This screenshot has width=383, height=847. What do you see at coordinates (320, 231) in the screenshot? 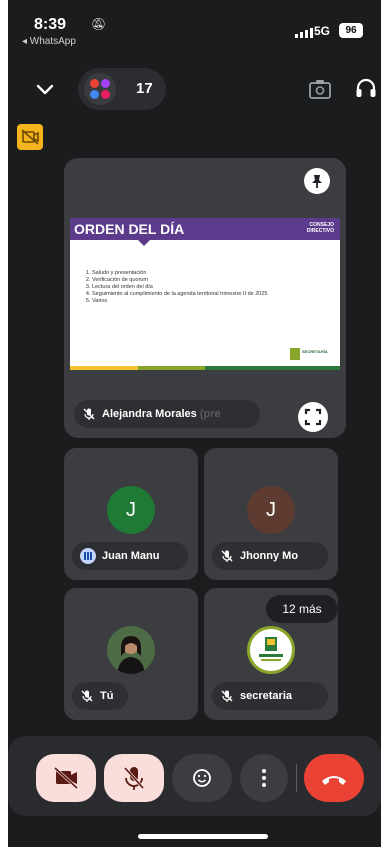
I see `slide-tag-line2: DIRECTIVO` at bounding box center [320, 231].